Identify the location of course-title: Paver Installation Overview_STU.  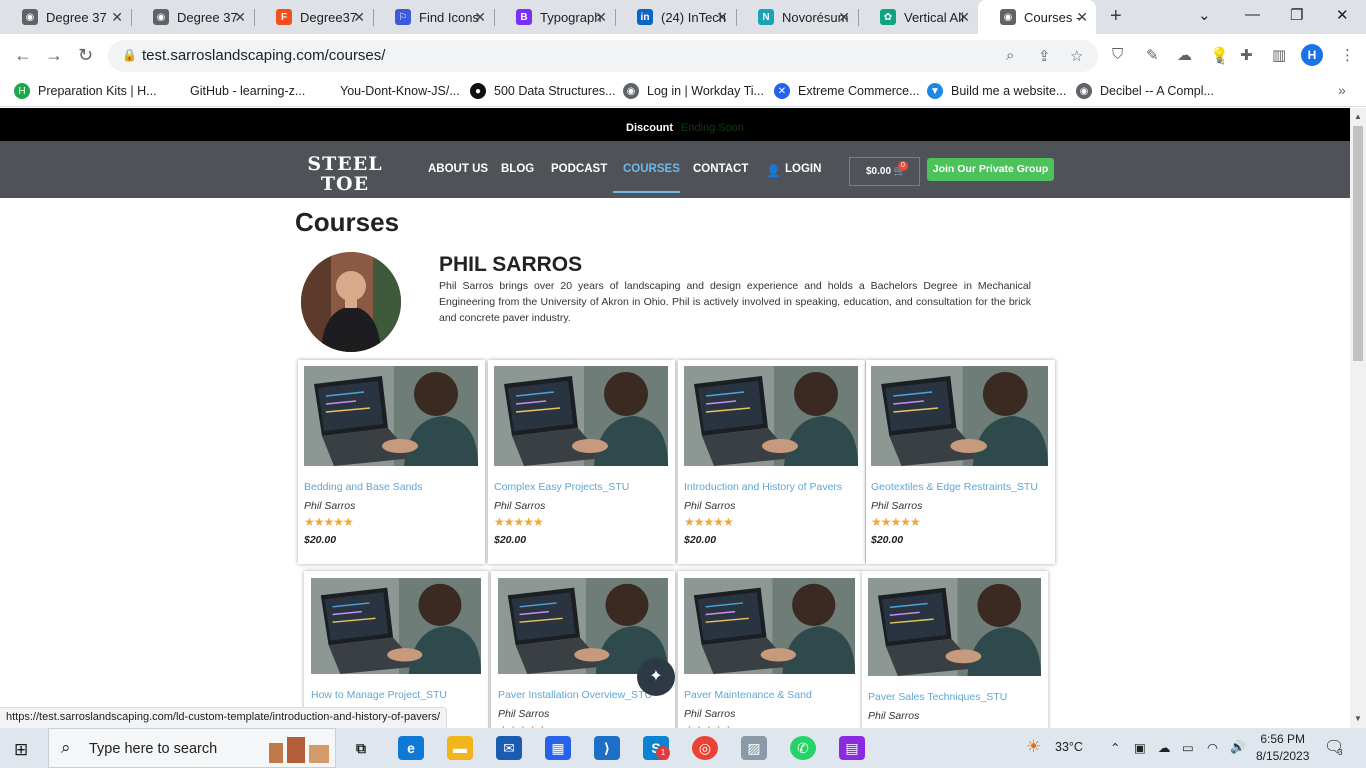
(575, 695).